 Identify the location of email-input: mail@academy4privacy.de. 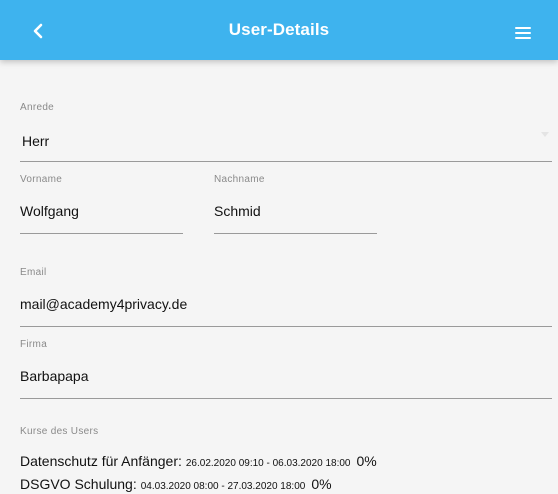
(103, 304).